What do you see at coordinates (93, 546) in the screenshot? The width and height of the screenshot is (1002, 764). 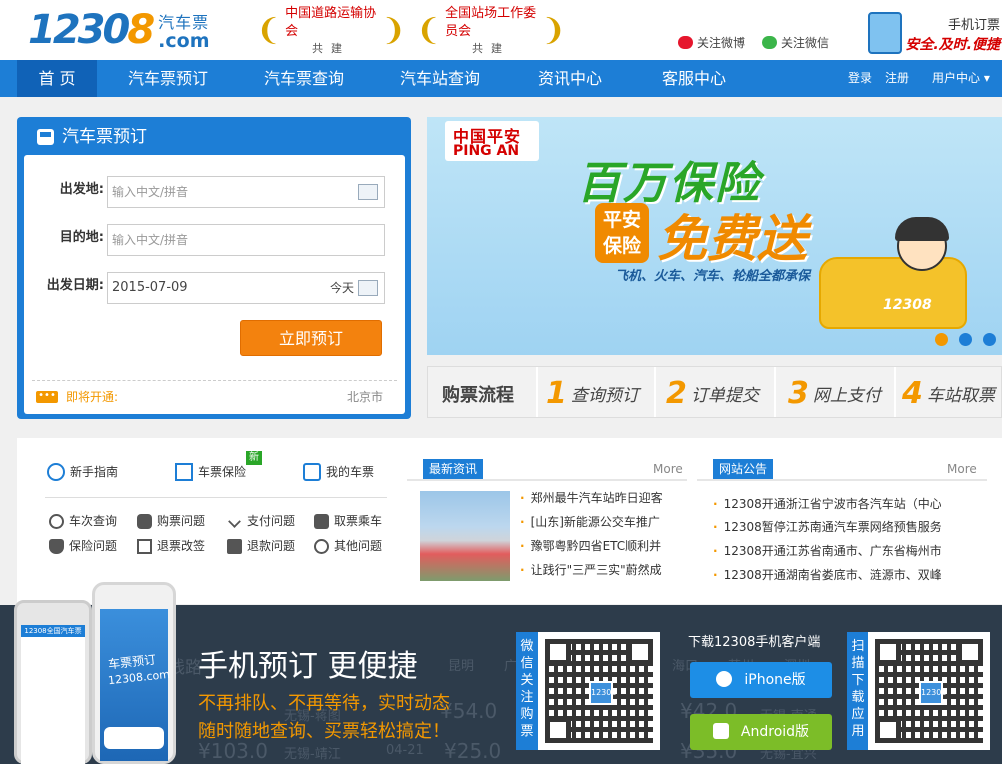 I see `faq-label: 保险问题` at bounding box center [93, 546].